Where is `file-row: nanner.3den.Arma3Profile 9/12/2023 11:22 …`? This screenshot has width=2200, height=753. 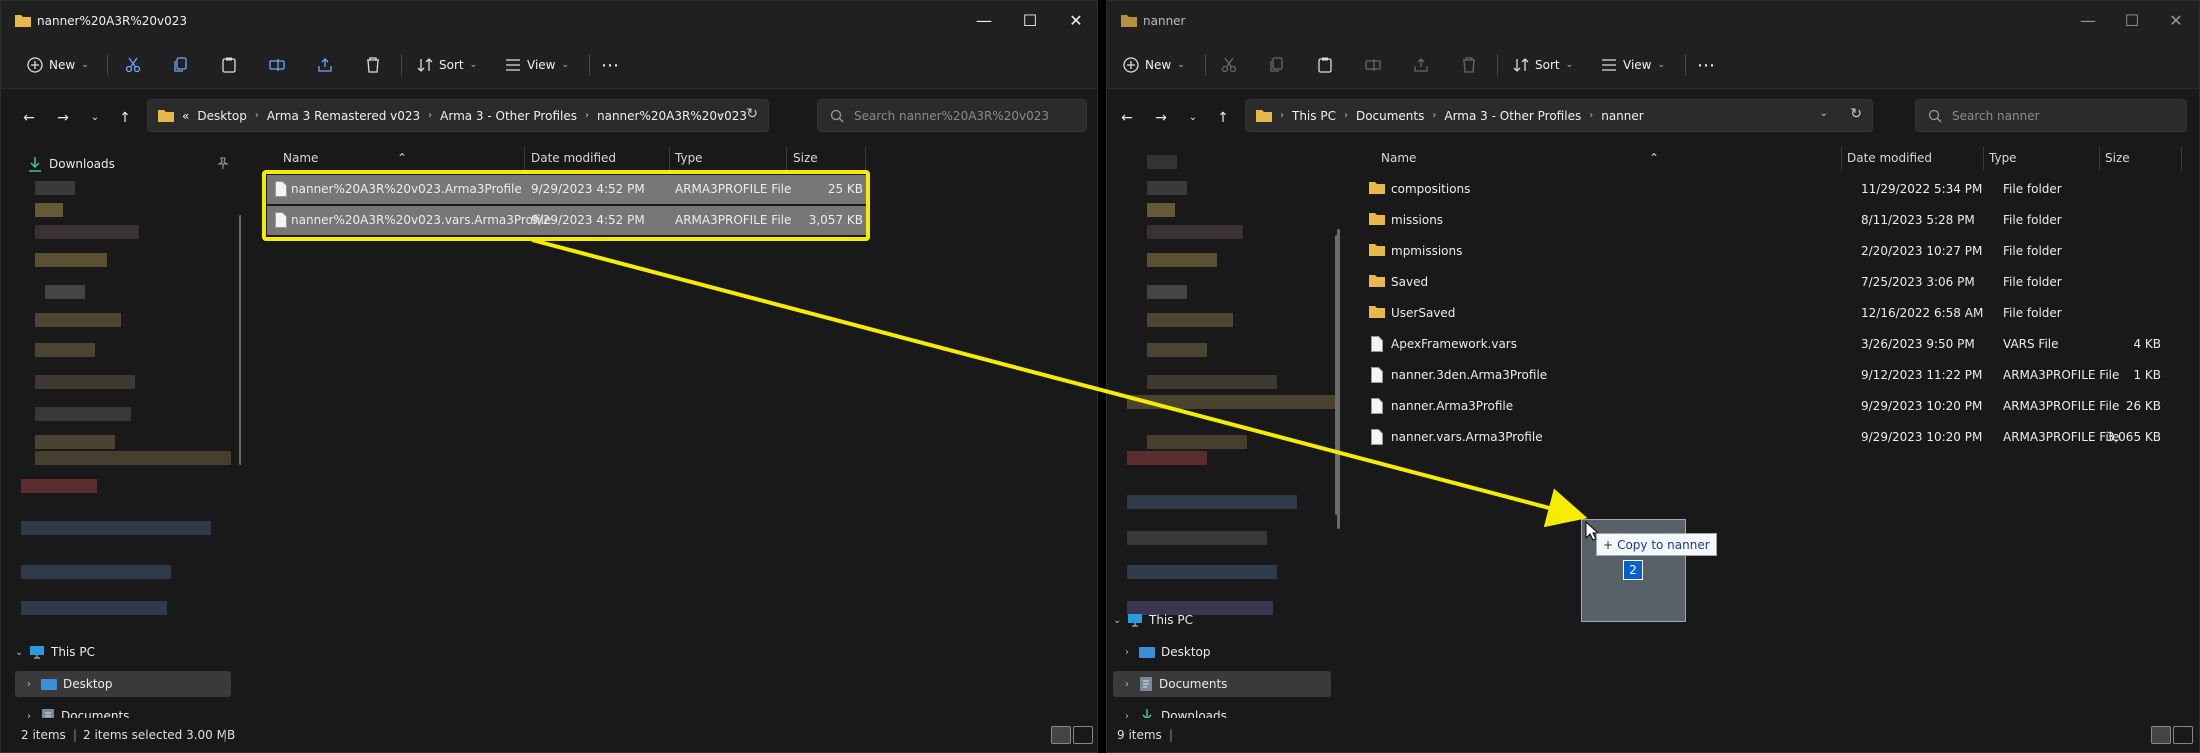 file-row: nanner.3den.Arma3Profile 9/12/2023 11:22 … is located at coordinates (1775, 375).